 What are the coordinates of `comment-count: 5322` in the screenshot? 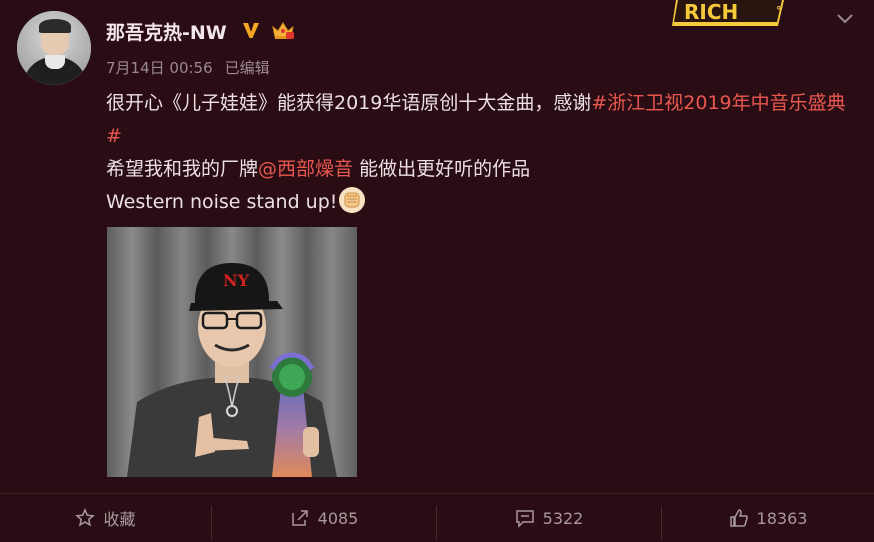 It's located at (563, 518).